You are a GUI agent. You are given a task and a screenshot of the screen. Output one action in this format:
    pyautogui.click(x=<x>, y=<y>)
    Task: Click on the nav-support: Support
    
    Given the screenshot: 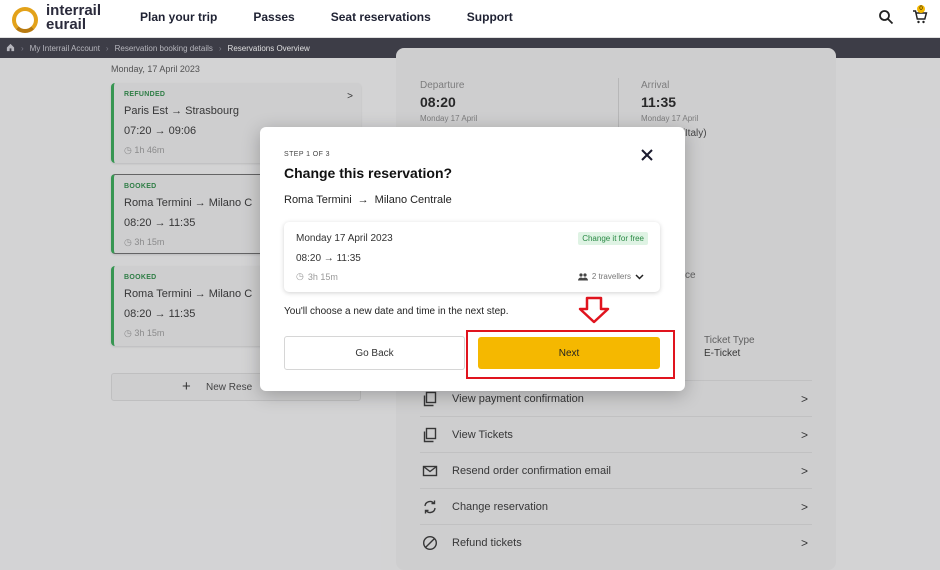 What is the action you would take?
    pyautogui.click(x=490, y=17)
    